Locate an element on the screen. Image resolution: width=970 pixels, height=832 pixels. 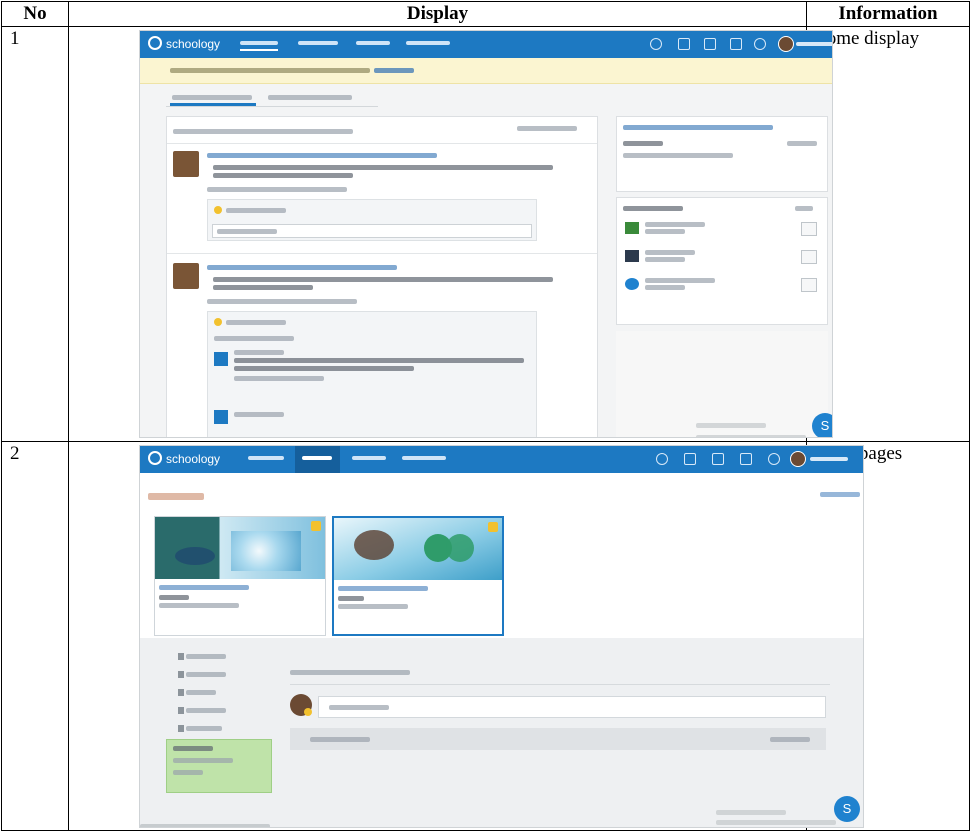
sidebar-card-groups is located at coordinates (722, 261).